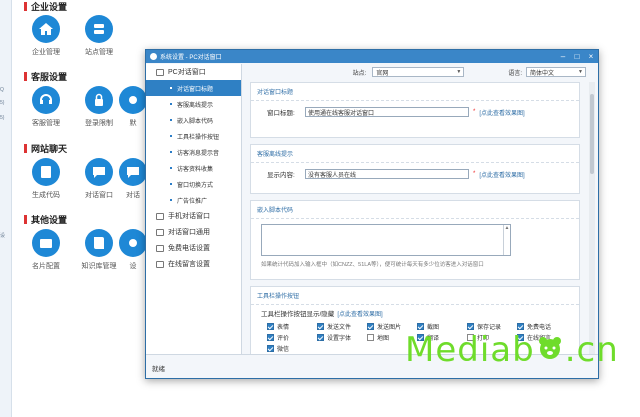  What do you see at coordinates (298, 314) in the screenshot?
I see `toolbar-toggle-label: 工具栏操作按钮显示/隐藏` at bounding box center [298, 314].